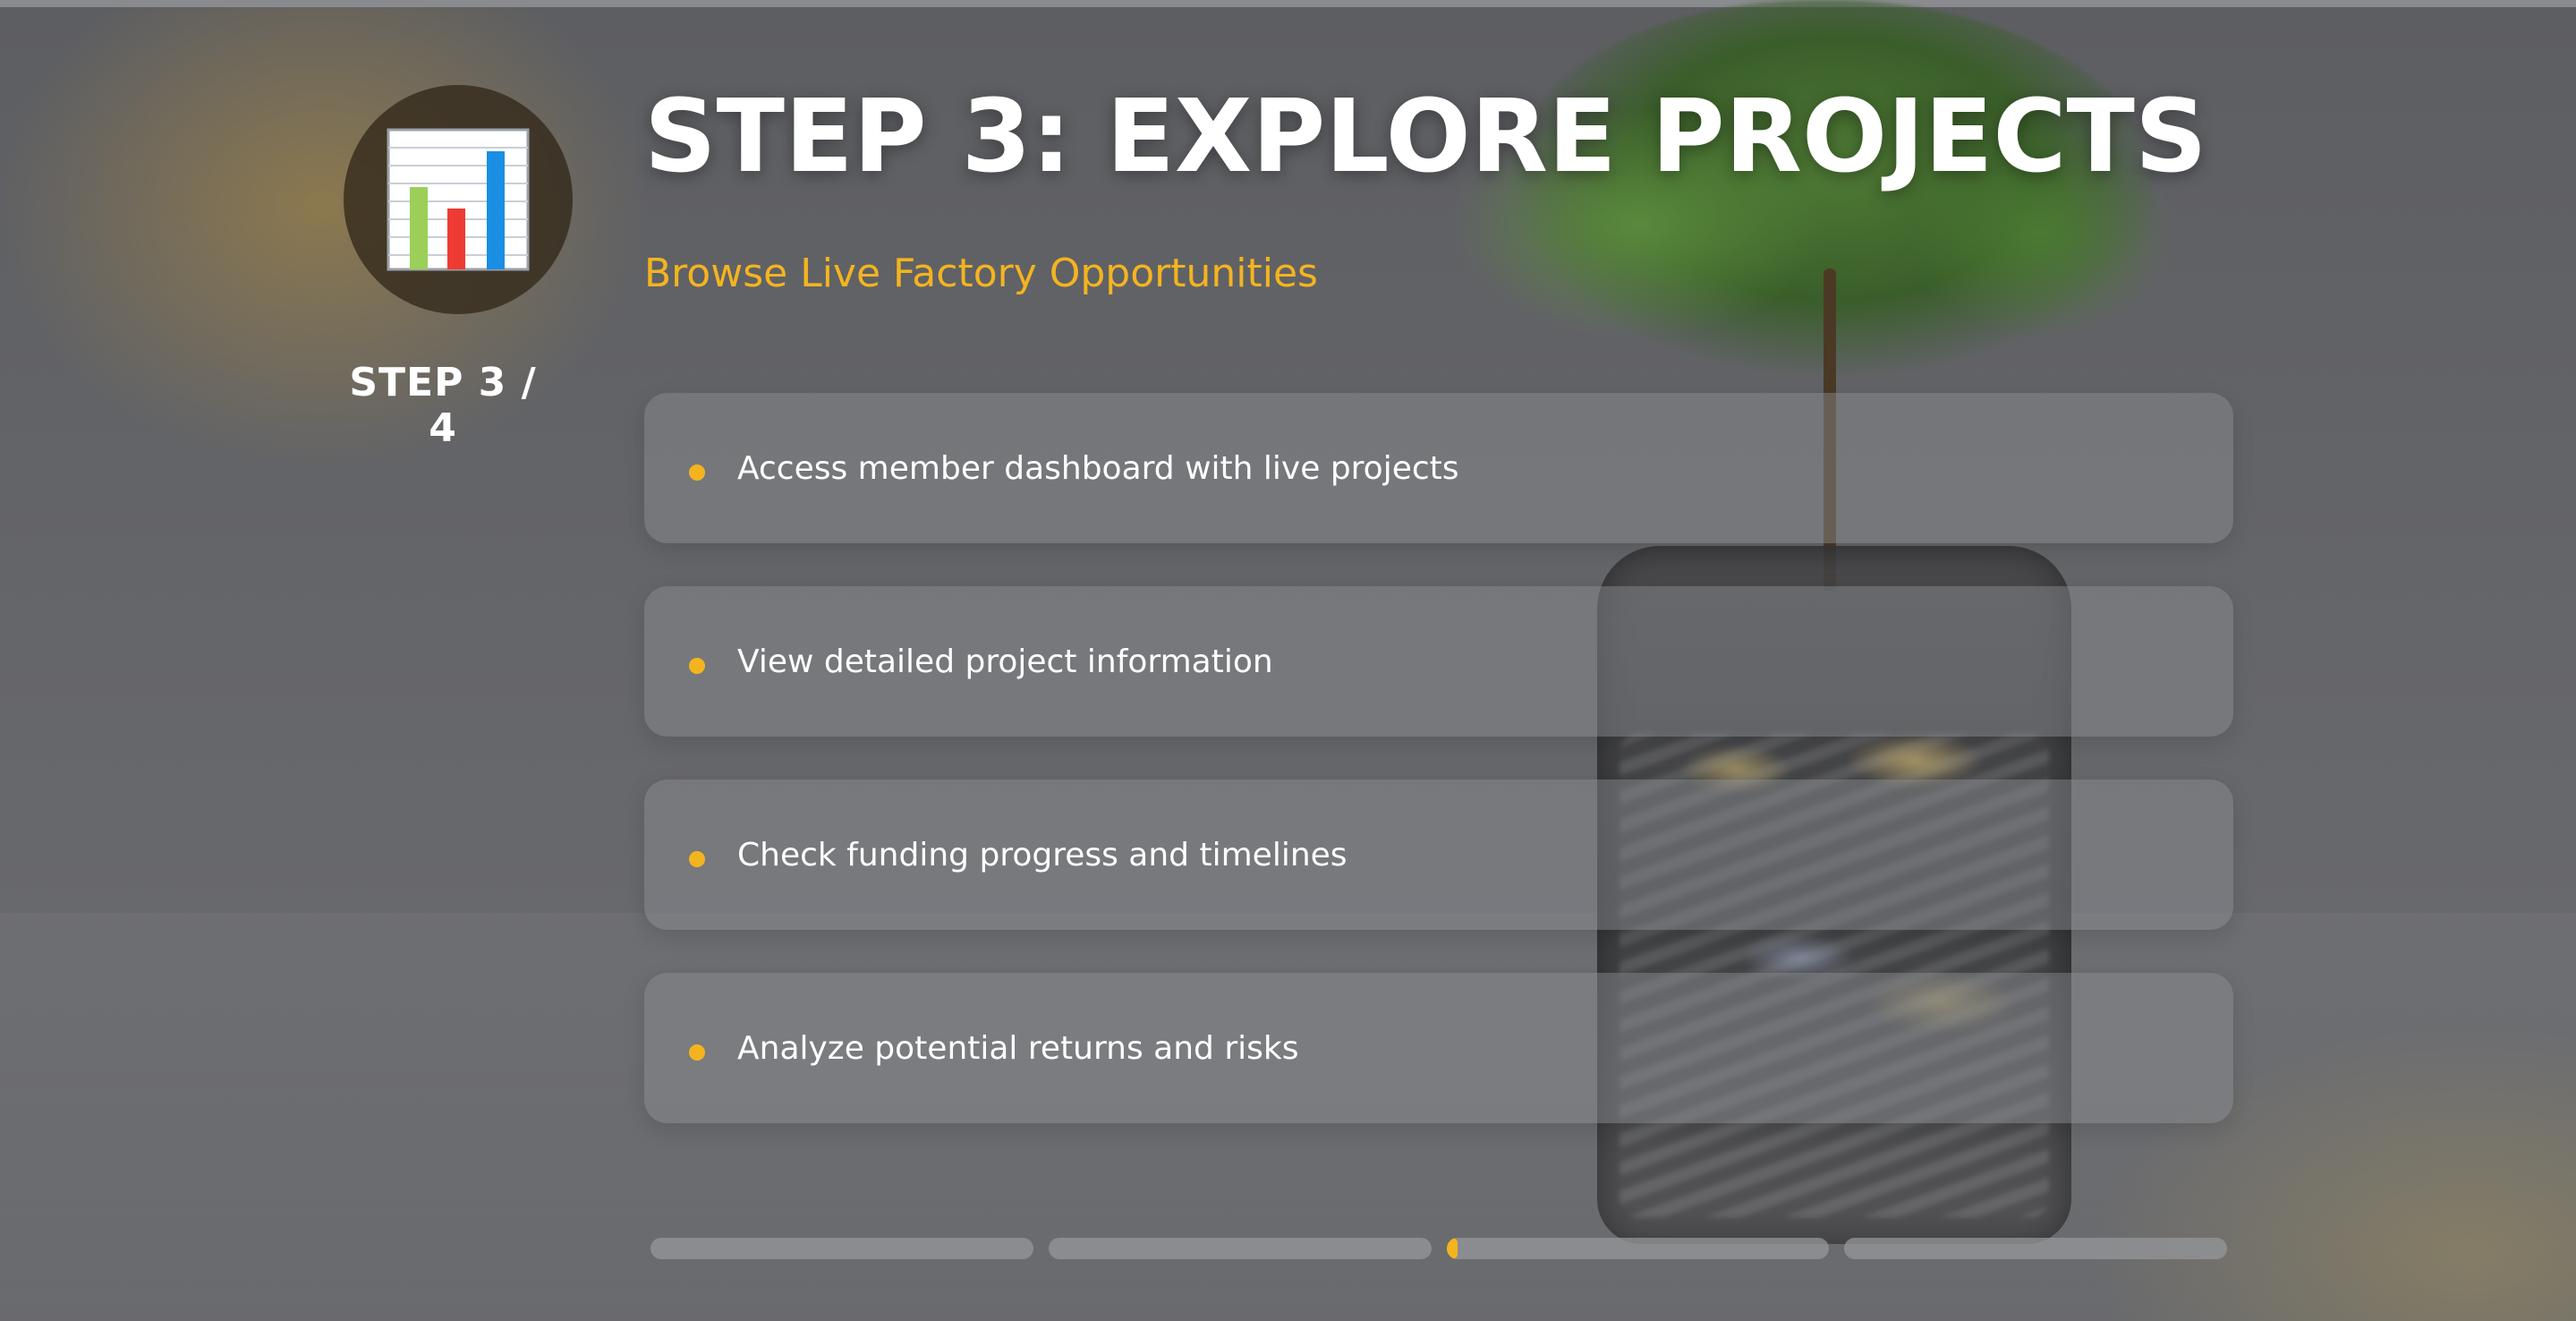 This screenshot has width=2576, height=1321. Describe the element at coordinates (1438, 661) in the screenshot. I see `list-item: View detailed project information` at that location.